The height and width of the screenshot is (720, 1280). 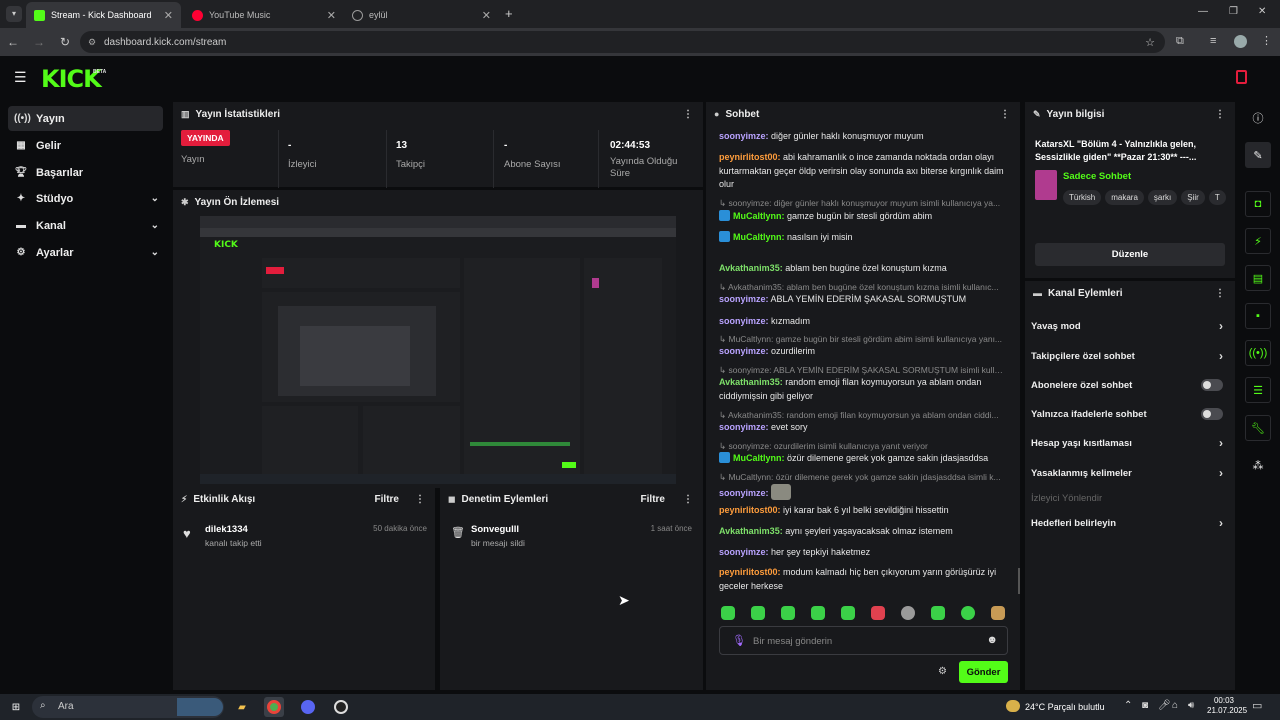 What do you see at coordinates (862, 238) in the screenshot?
I see `chat-message: MuCaltlynn: nasılsın iyi misin` at bounding box center [862, 238].